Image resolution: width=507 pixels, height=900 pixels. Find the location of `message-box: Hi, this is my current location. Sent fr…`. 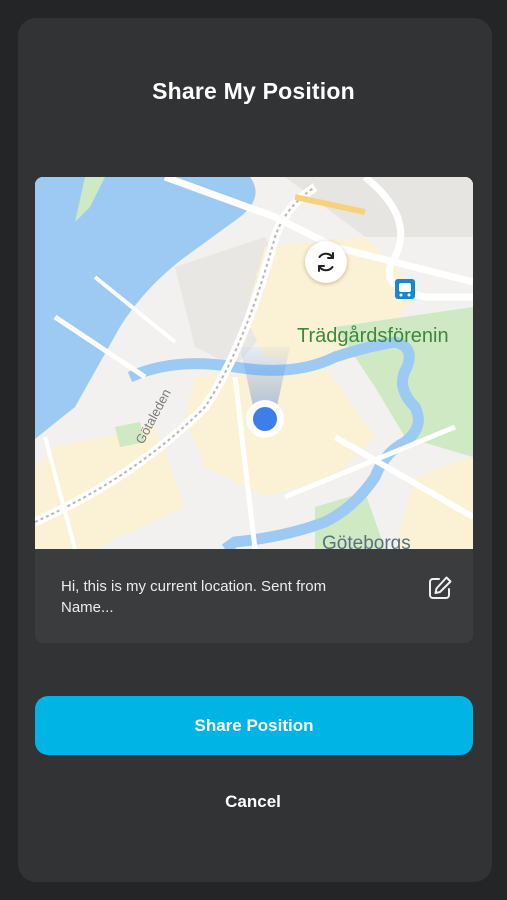

message-box: Hi, this is my current location. Sent fr… is located at coordinates (254, 596).